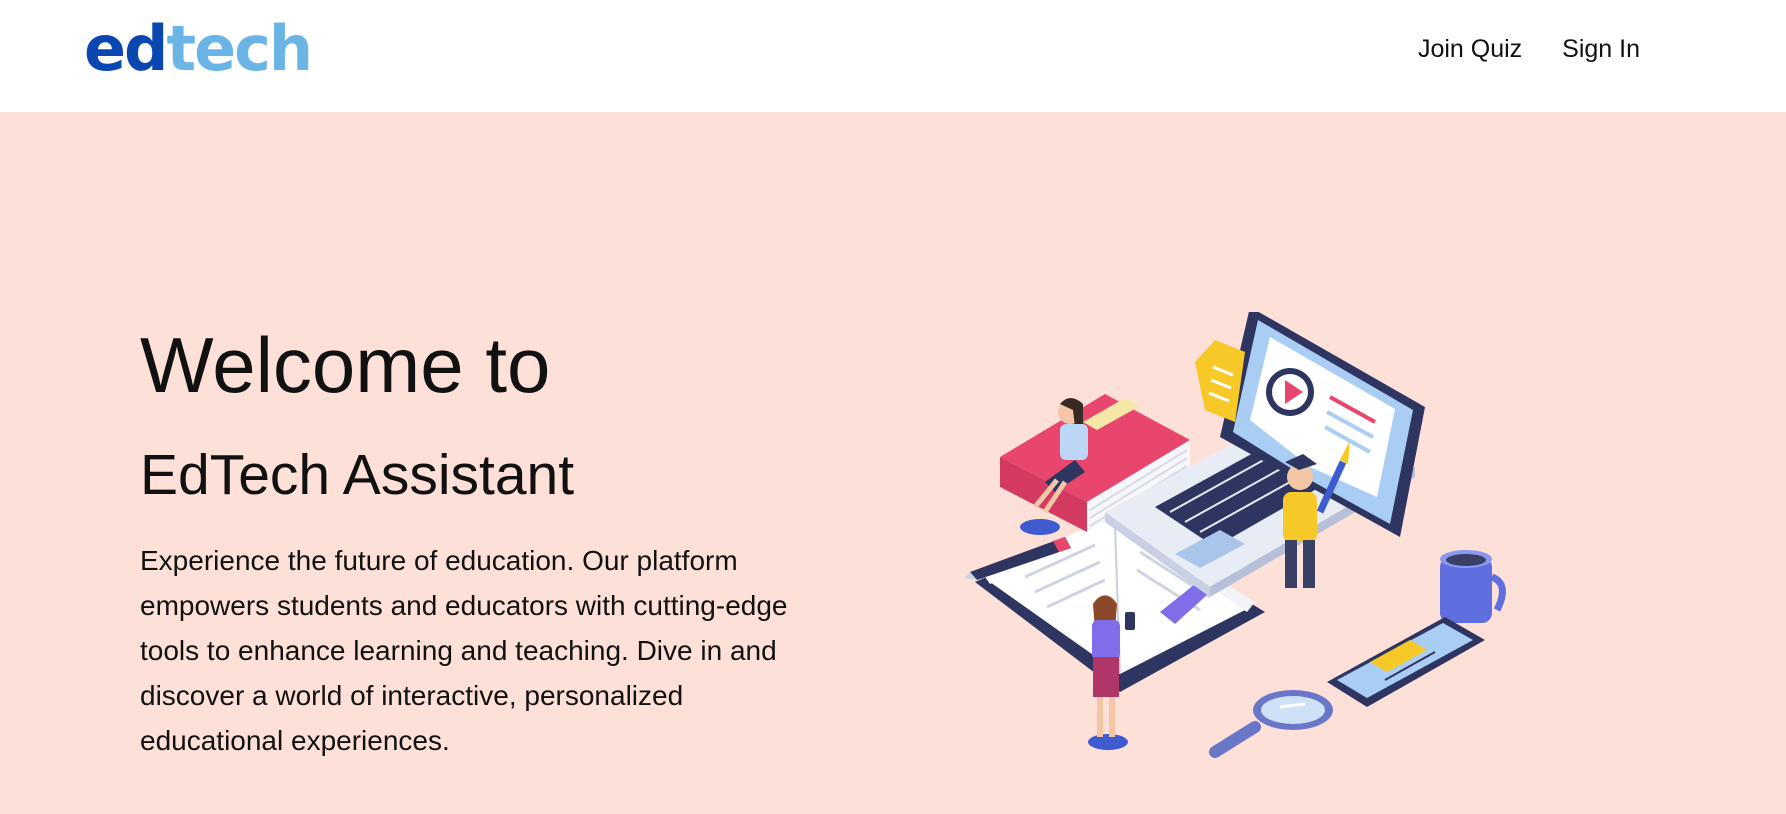  I want to click on nav-links: Join Quiz Sign In, so click(1529, 49).